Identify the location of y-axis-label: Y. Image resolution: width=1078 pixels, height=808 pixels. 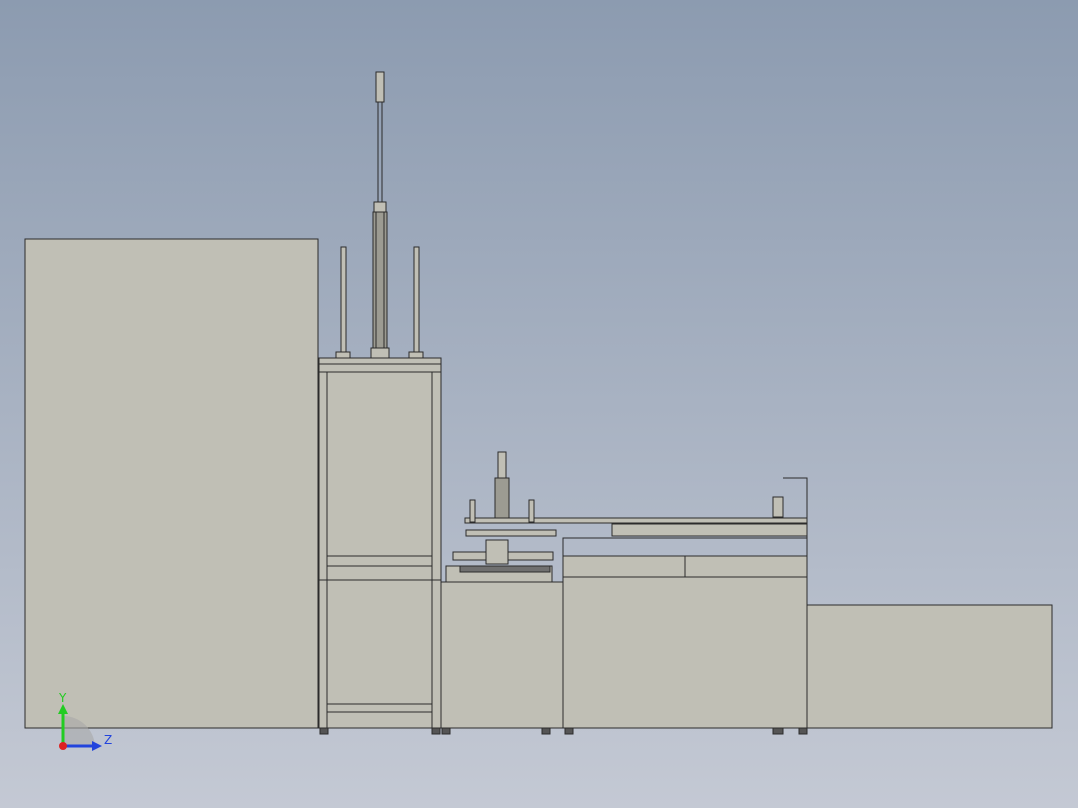
(62, 698).